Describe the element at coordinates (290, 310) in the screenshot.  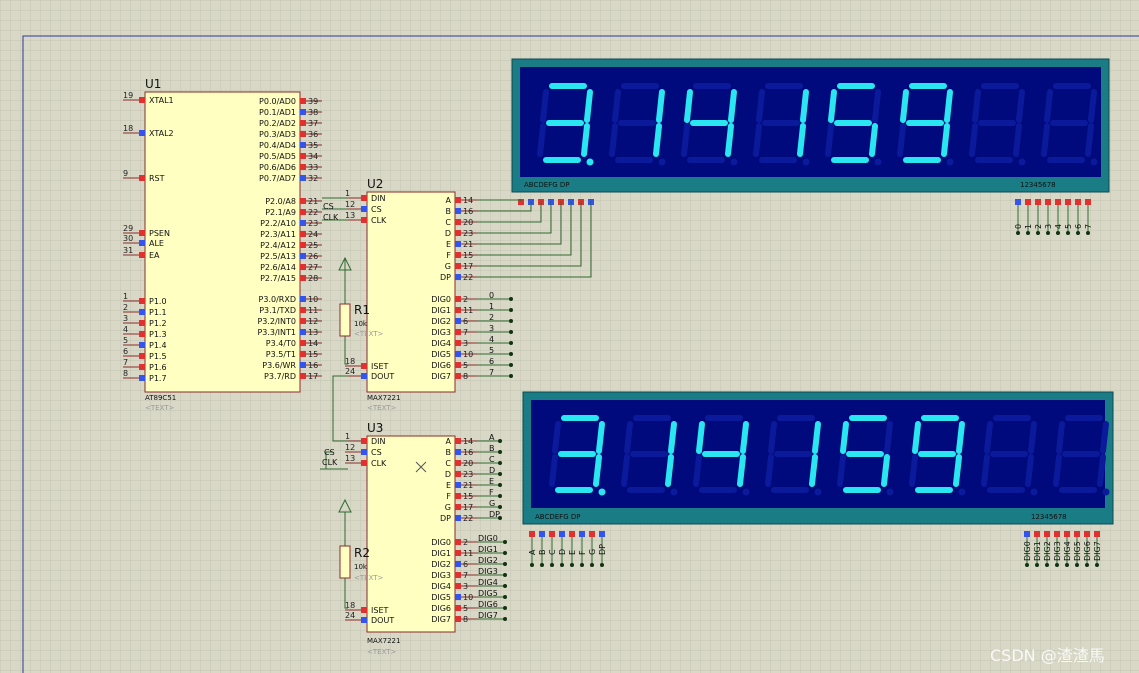
I see `u1-pin-p3-1-txd: 11 P3.1/TXD` at that location.